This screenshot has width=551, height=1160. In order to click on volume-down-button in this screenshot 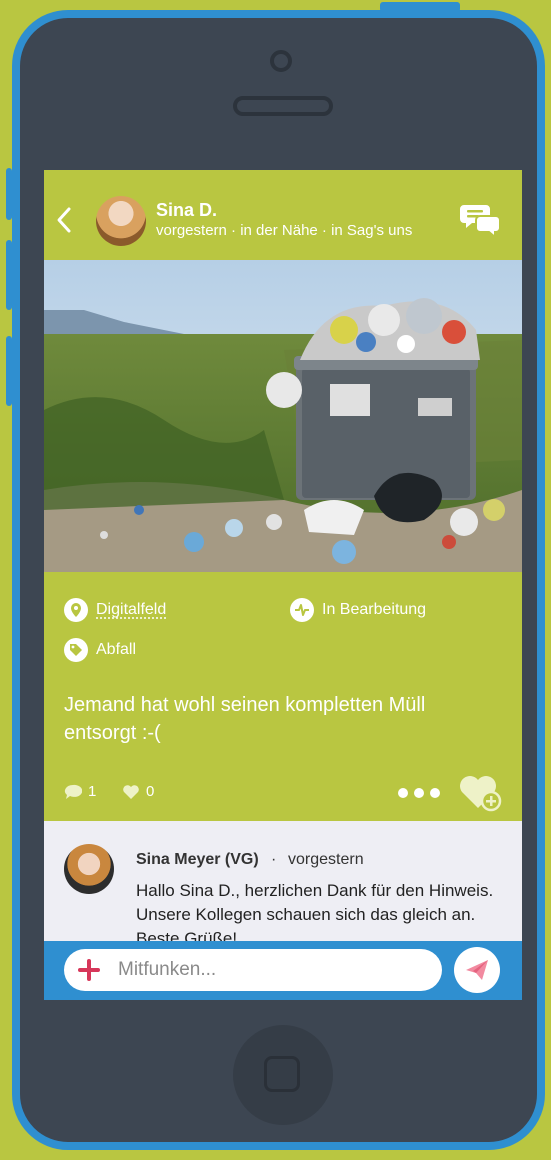, I will do `click(9, 371)`.